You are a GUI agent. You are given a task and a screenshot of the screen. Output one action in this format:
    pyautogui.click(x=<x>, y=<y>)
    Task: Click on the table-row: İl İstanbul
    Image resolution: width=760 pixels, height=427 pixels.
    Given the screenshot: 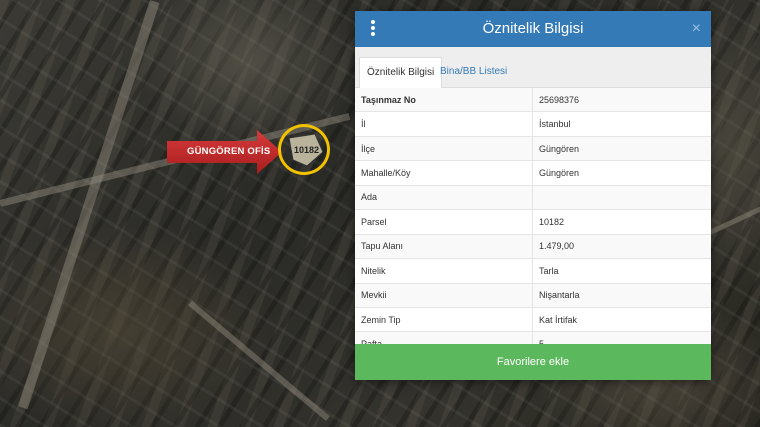 What is the action you would take?
    pyautogui.click(x=533, y=124)
    